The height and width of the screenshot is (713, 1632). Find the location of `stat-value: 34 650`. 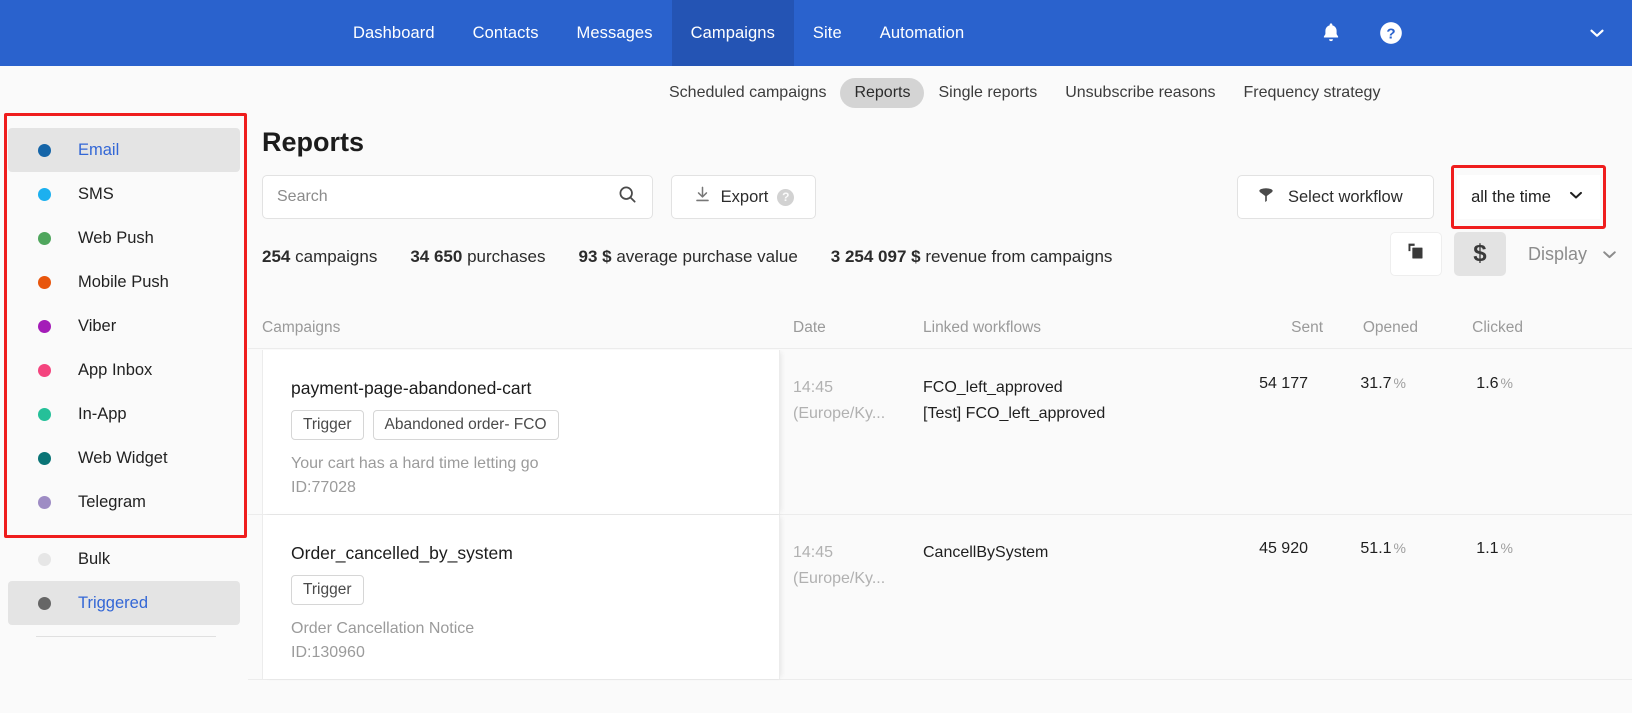

stat-value: 34 650 is located at coordinates (436, 256).